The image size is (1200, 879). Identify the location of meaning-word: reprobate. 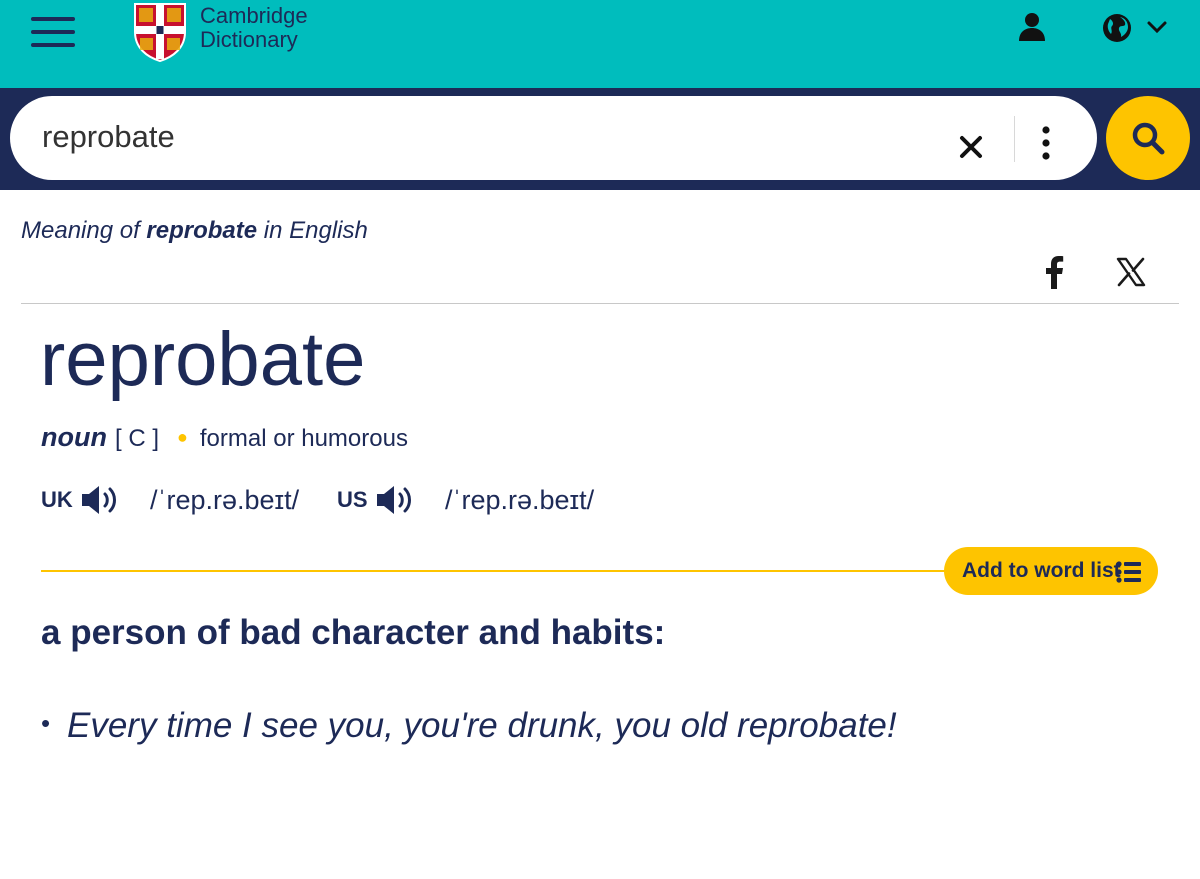
(202, 230).